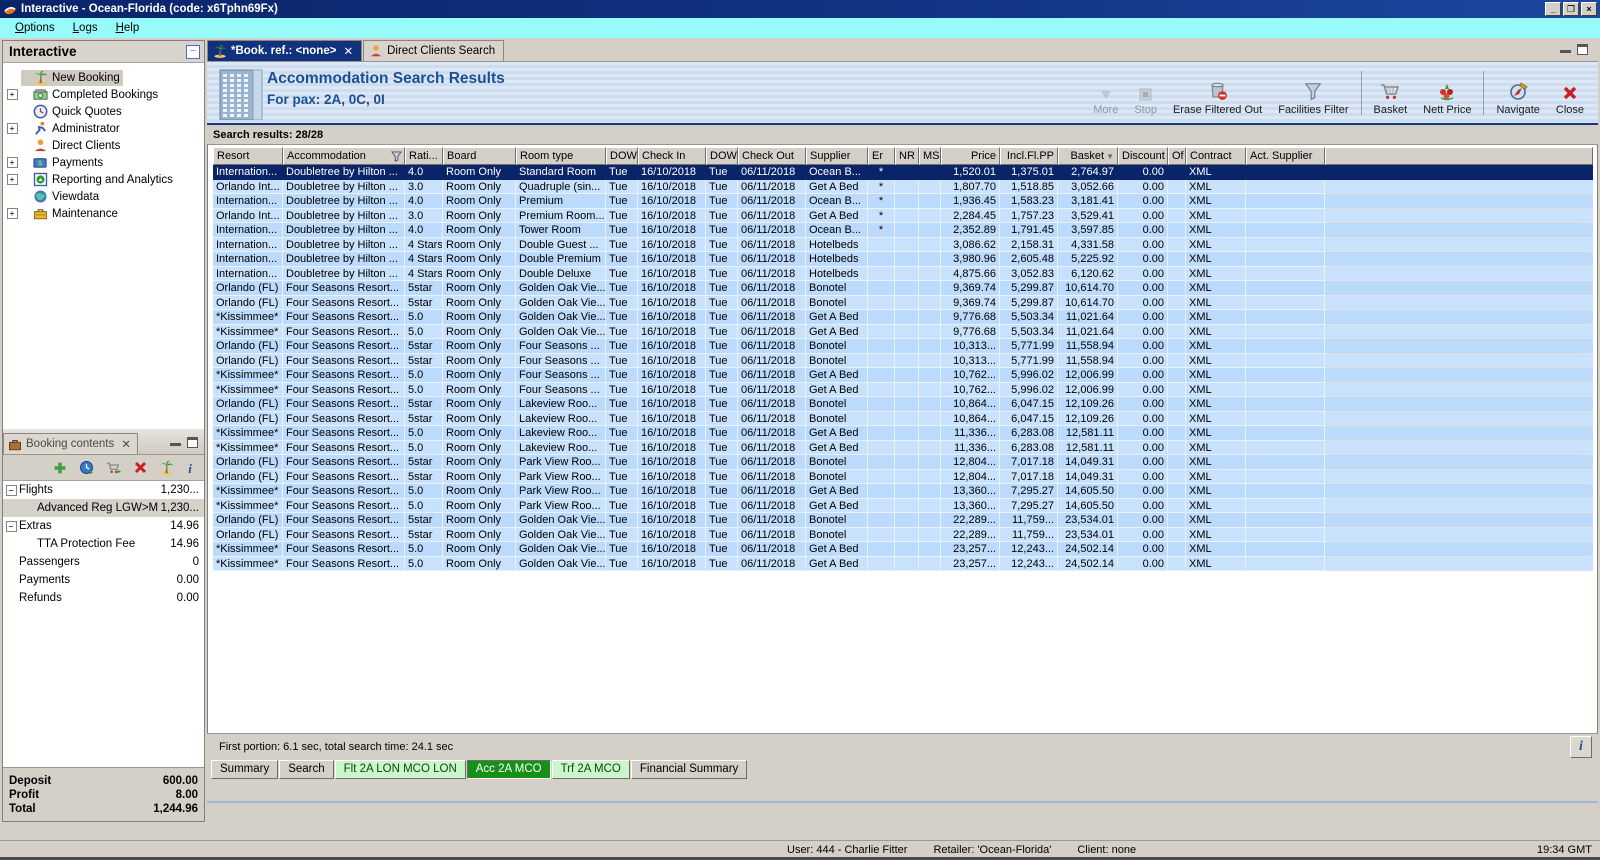  I want to click on close-button: ×, so click(1589, 9).